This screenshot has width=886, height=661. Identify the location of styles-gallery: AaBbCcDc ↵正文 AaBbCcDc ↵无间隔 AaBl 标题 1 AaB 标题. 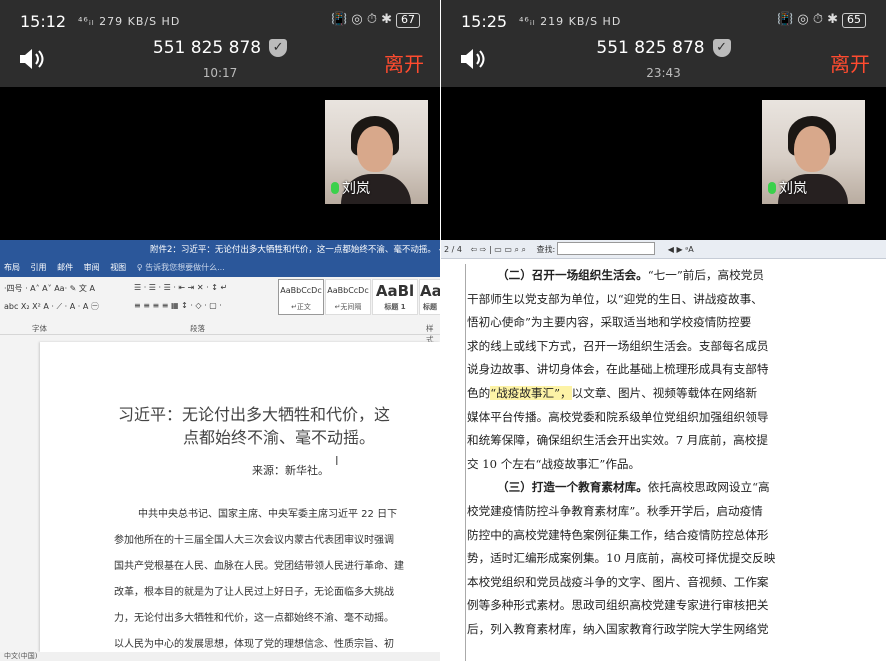
(359, 297).